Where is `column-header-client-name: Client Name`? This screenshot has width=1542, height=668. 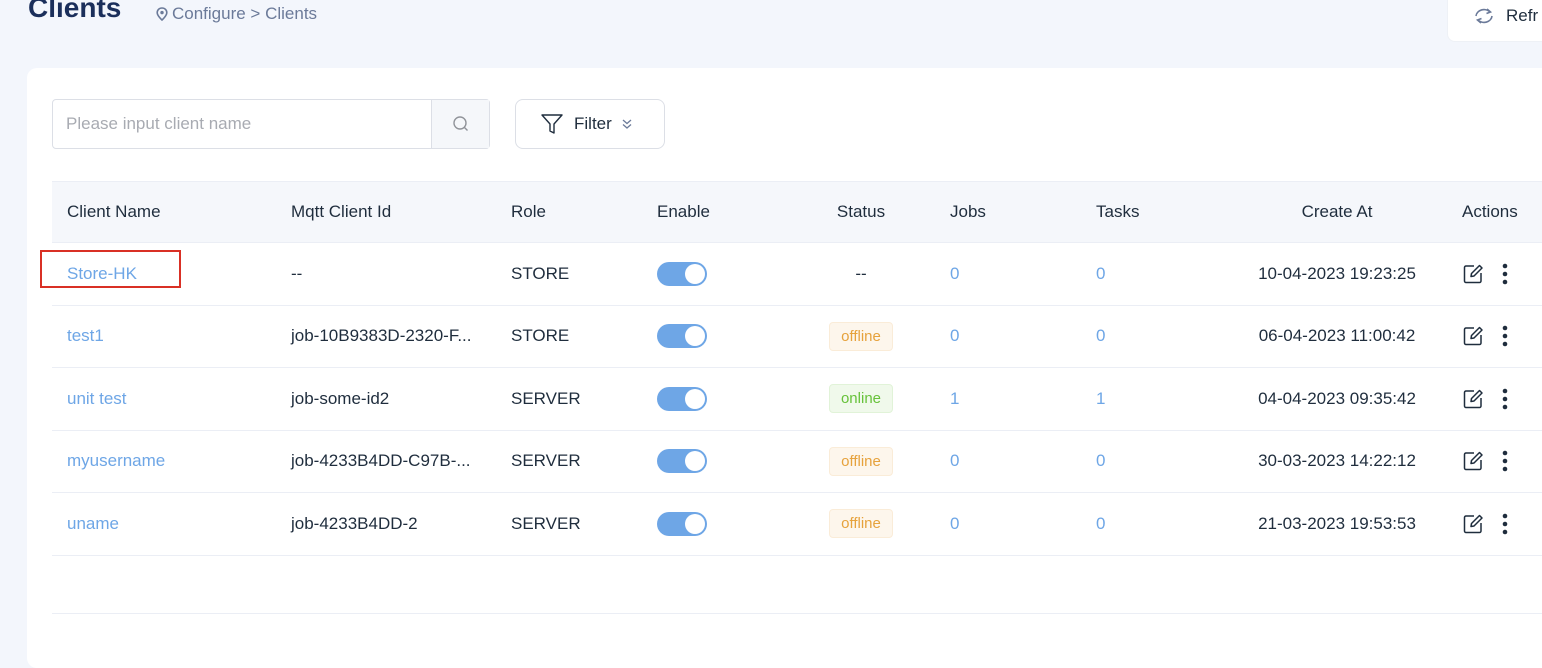
column-header-client-name: Client Name is located at coordinates (114, 212).